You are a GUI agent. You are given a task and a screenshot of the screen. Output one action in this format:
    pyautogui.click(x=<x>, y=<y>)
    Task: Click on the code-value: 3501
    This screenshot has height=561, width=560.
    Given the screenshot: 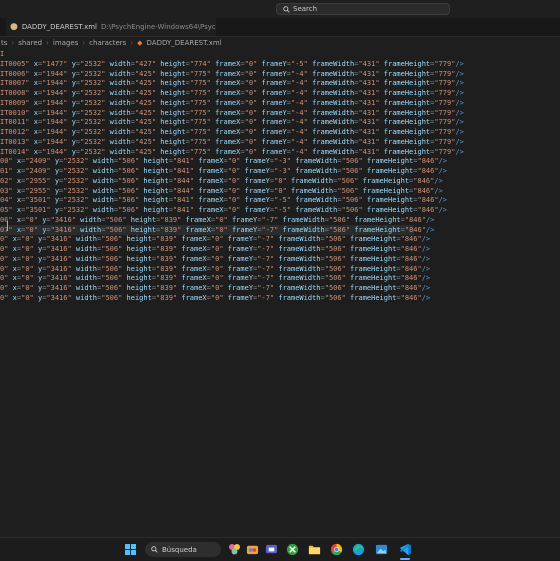 What is the action you would take?
    pyautogui.click(x=38, y=200)
    